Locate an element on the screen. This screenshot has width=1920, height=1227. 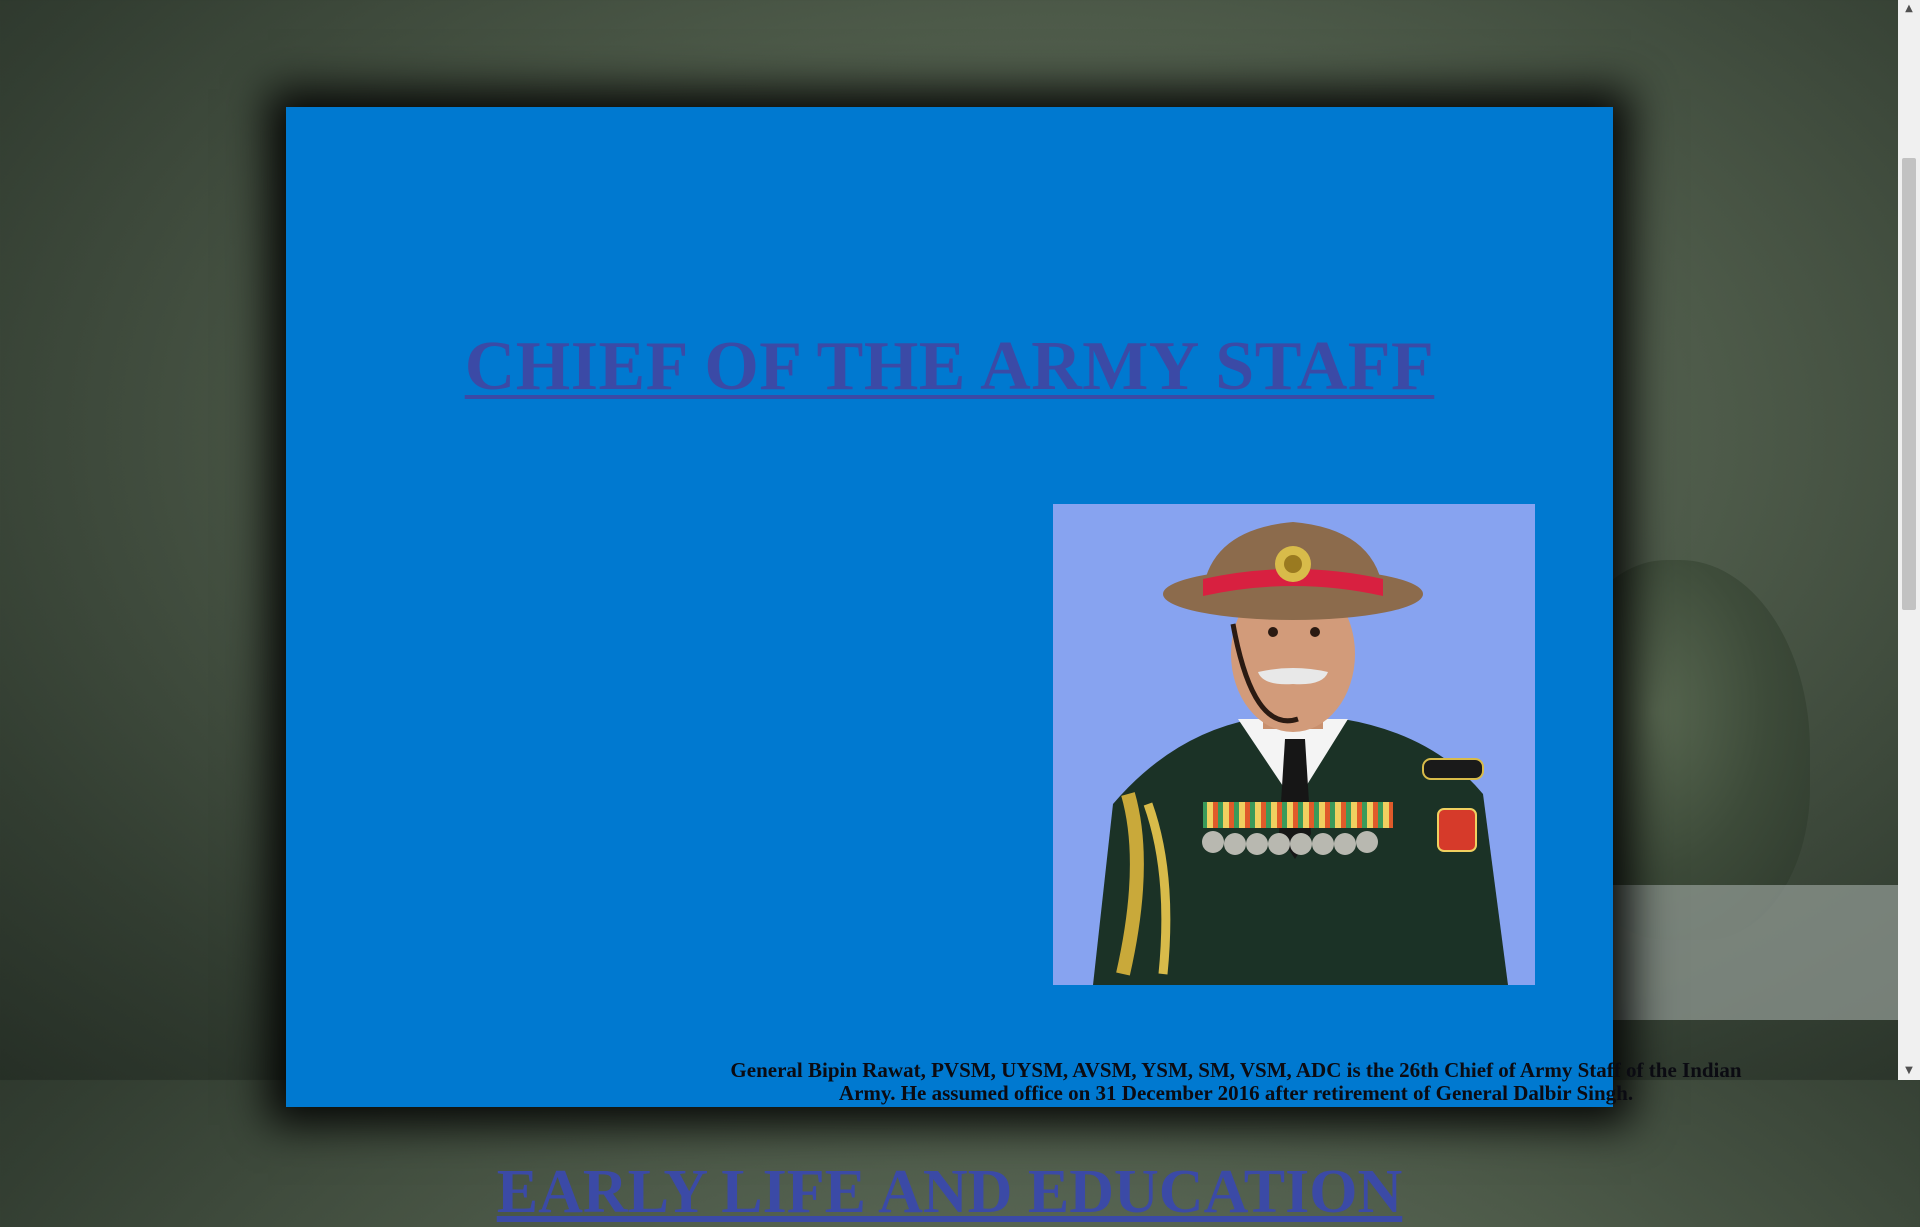
scroll-up-arrow-icon: ▲ is located at coordinates (1909, 9).